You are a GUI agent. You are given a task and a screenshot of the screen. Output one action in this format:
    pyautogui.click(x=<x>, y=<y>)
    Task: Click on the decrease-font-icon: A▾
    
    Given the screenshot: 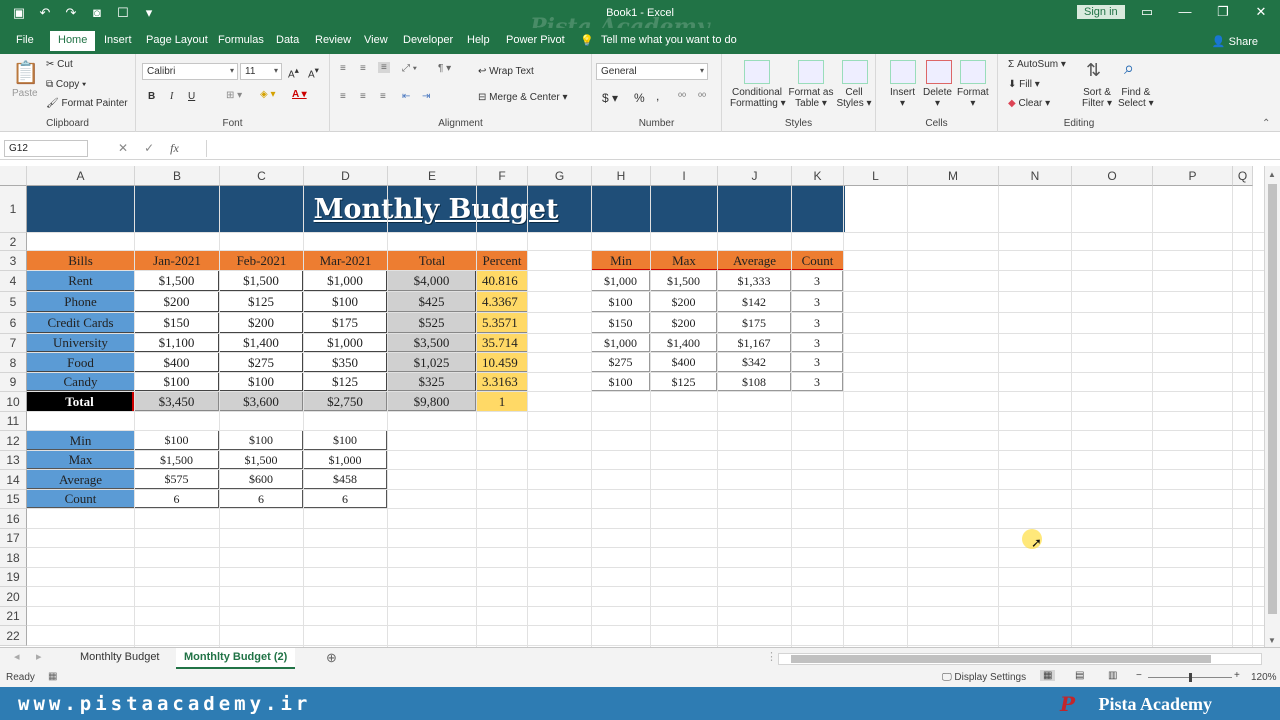 What is the action you would take?
    pyautogui.click(x=313, y=72)
    